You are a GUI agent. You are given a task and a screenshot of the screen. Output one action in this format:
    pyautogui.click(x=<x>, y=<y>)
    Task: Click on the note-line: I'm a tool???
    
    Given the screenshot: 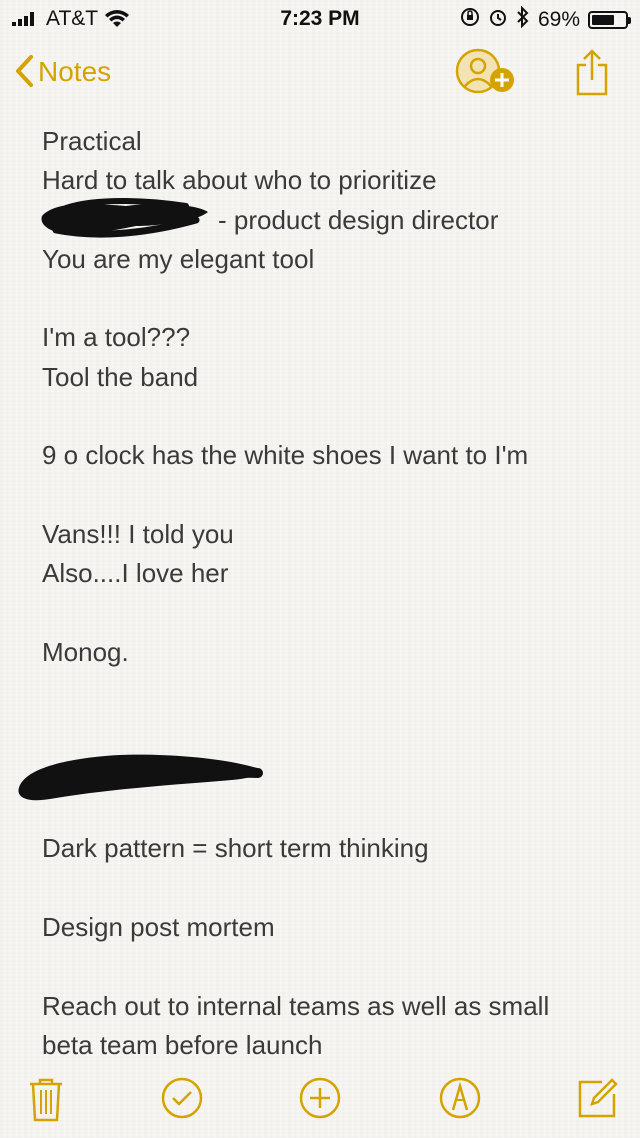 What is the action you would take?
    pyautogui.click(x=116, y=337)
    